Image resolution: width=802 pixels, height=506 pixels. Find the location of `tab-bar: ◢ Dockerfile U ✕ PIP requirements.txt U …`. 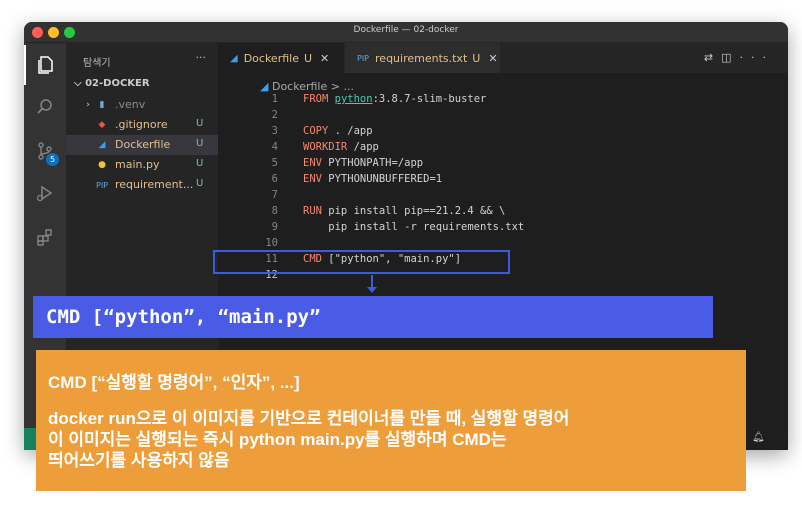

tab-bar: ◢ Dockerfile U ✕ PIP requirements.txt U … is located at coordinates (503, 58).